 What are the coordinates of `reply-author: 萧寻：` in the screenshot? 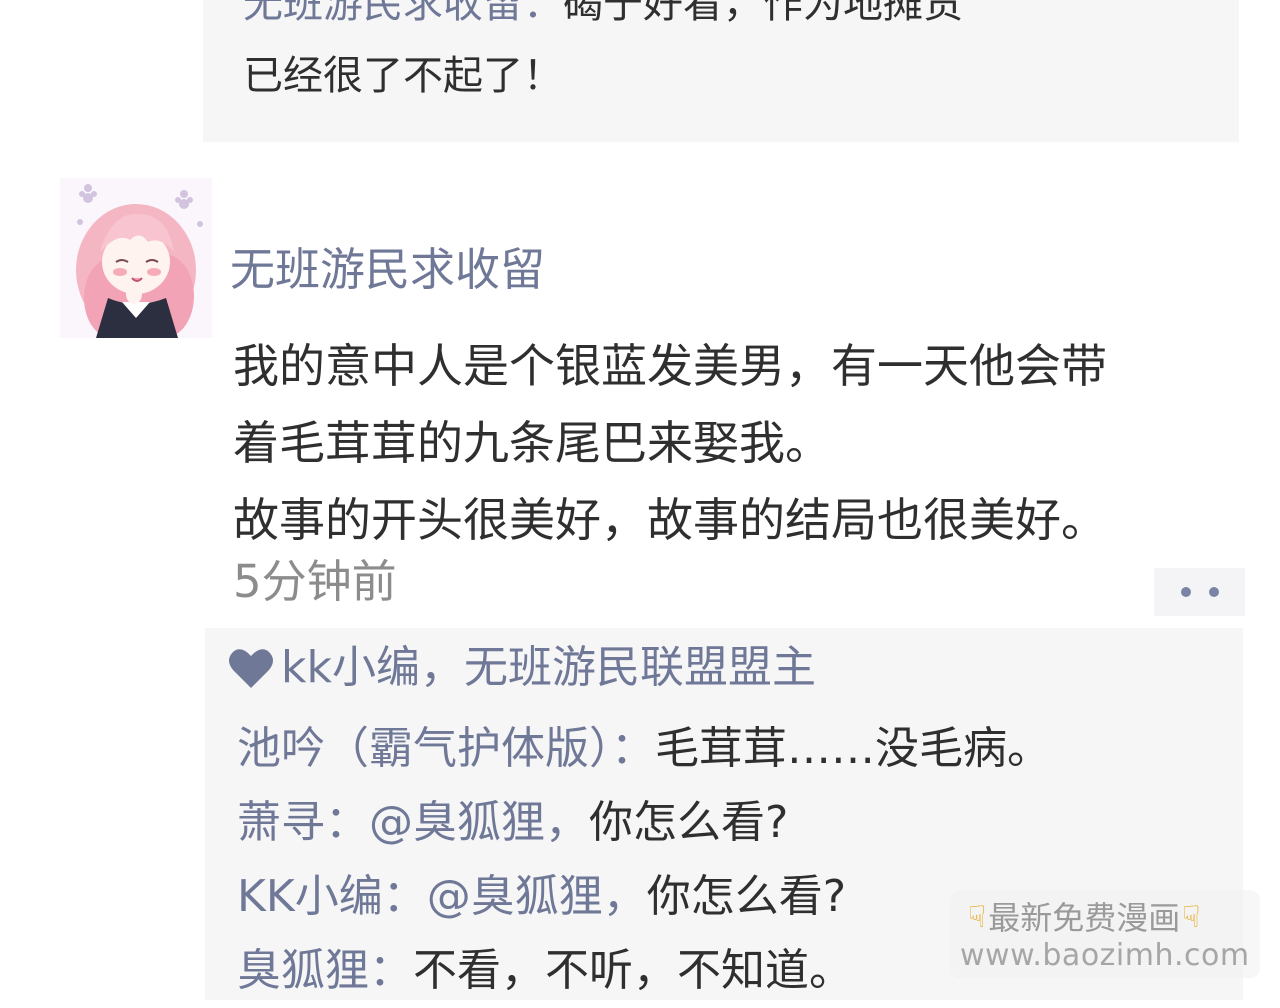 It's located at (303, 822).